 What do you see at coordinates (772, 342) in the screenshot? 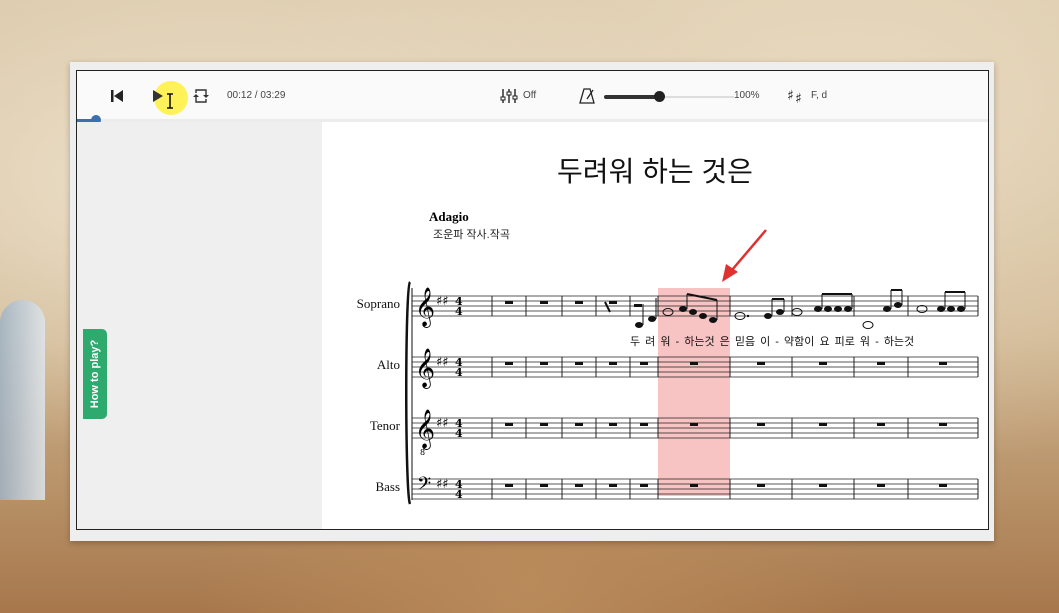
I see `lyrics-line: 두 려 워 - 하는것 은 믿음 이 - 약함이 요 피로 워 - 하는것` at bounding box center [772, 342].